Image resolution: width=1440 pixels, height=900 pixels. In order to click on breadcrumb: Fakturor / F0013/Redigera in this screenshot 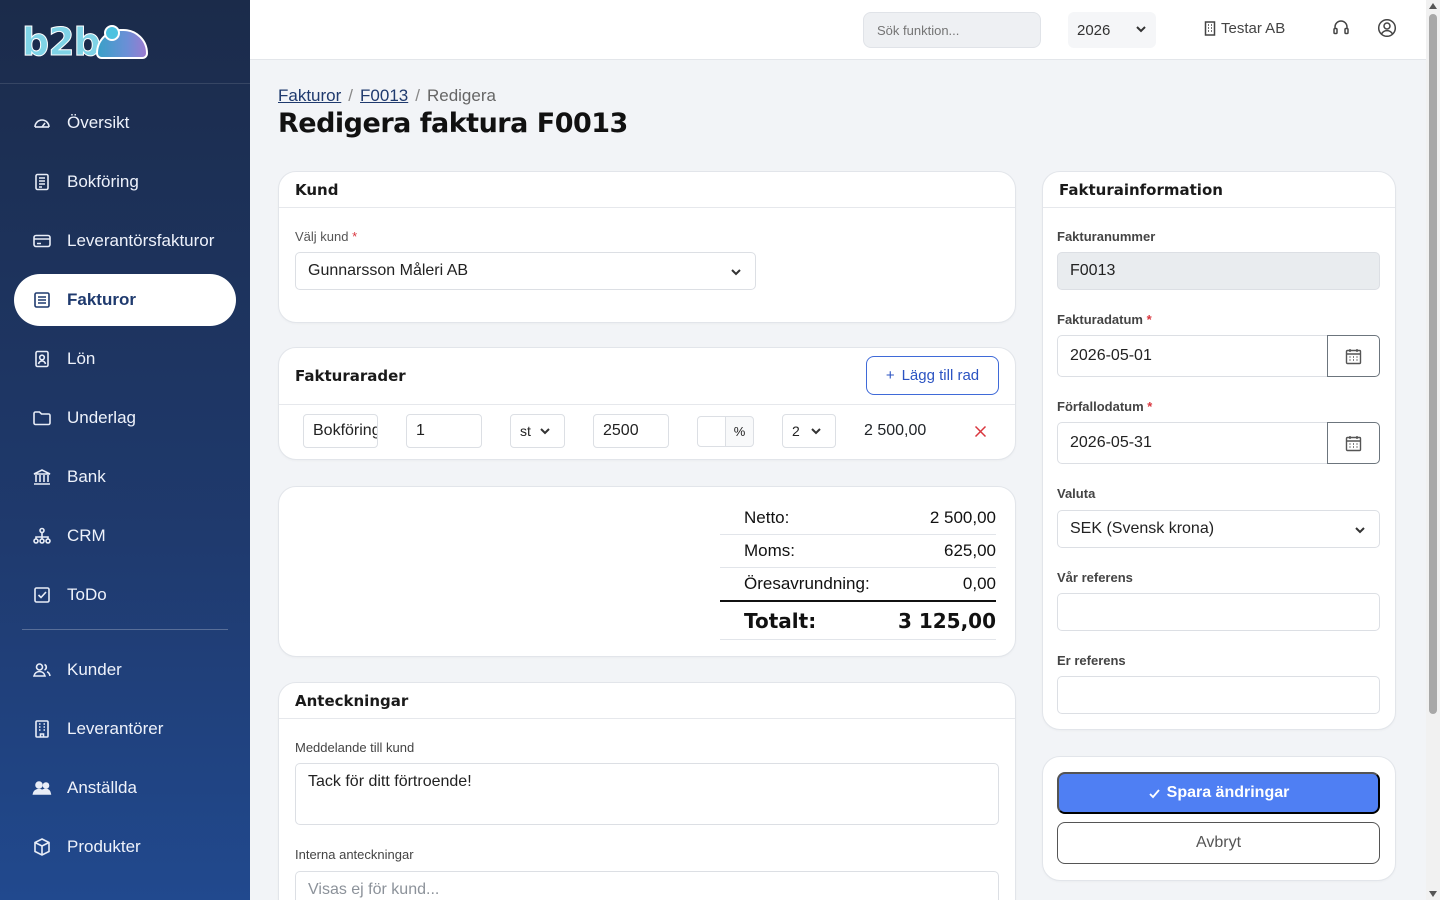, I will do `click(387, 95)`.